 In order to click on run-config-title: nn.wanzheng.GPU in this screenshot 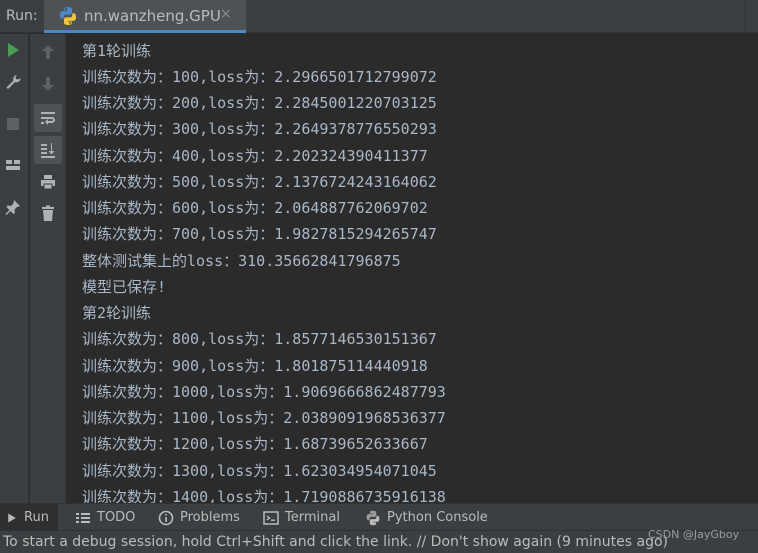, I will do `click(152, 16)`.